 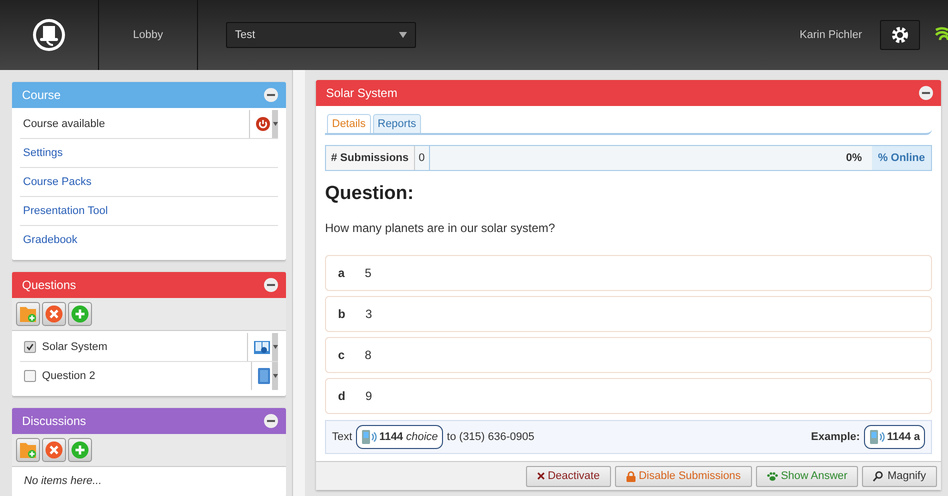 What do you see at coordinates (148, 35) in the screenshot?
I see `lobby-link: Lobby` at bounding box center [148, 35].